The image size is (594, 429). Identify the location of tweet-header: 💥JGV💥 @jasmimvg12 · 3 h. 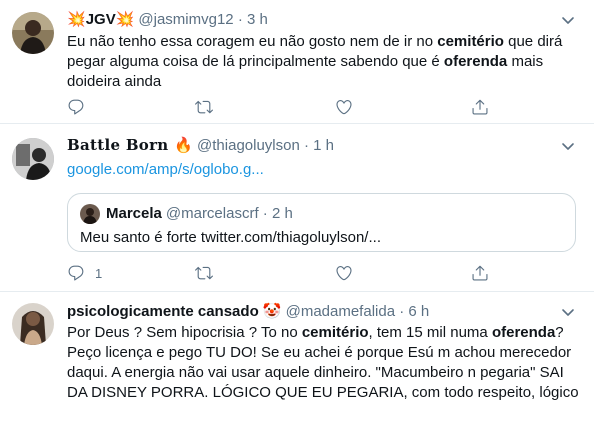
(167, 19).